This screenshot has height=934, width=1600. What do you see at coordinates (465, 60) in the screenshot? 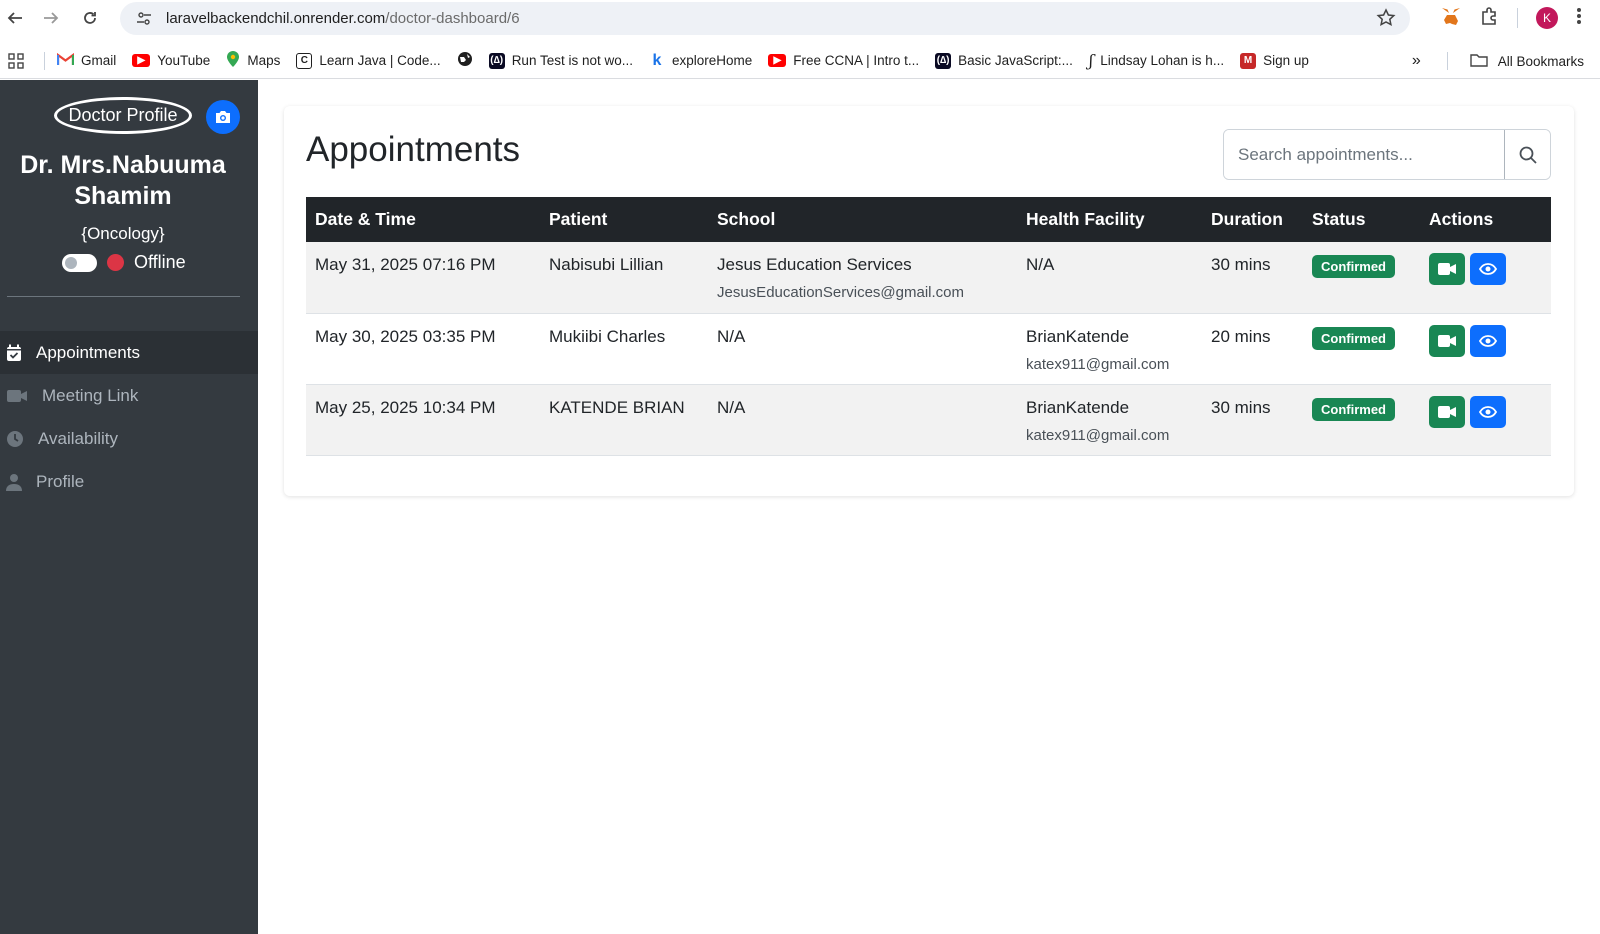
I see `bookmark-globe` at bounding box center [465, 60].